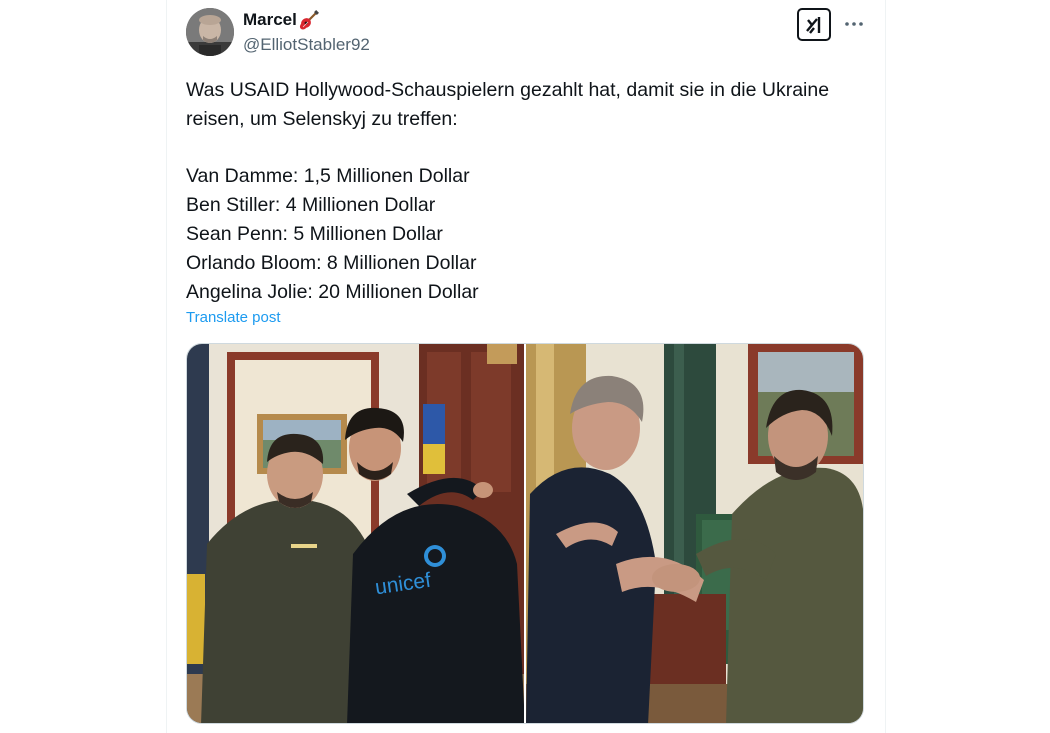 Image resolution: width=1050 pixels, height=733 pixels. I want to click on name-row: Marcel, so click(281, 20).